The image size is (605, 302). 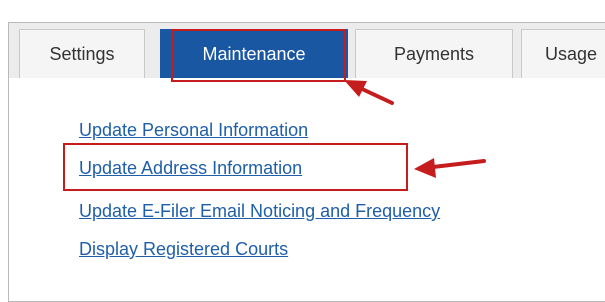 I want to click on tab-payments: Payments, so click(x=434, y=53).